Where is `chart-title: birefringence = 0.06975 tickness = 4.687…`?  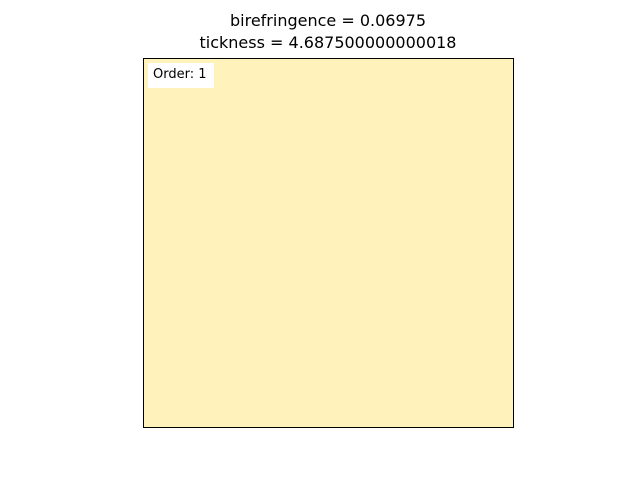 chart-title: birefringence = 0.06975 tickness = 4.687… is located at coordinates (320, 32).